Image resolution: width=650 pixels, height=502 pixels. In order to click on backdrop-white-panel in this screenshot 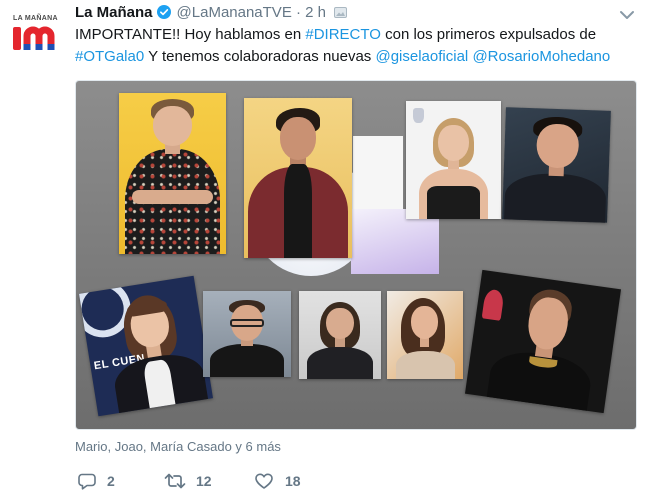, I will do `click(378, 176)`.